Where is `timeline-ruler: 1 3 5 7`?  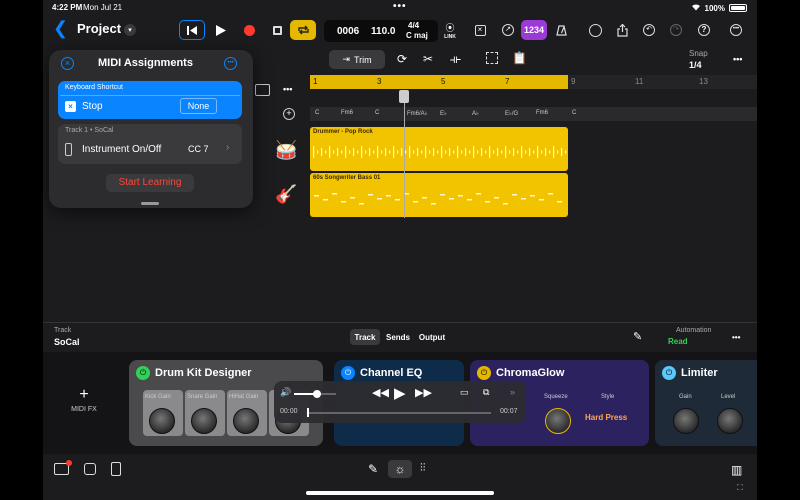
timeline-ruler: 1 3 5 7 is located at coordinates (439, 82).